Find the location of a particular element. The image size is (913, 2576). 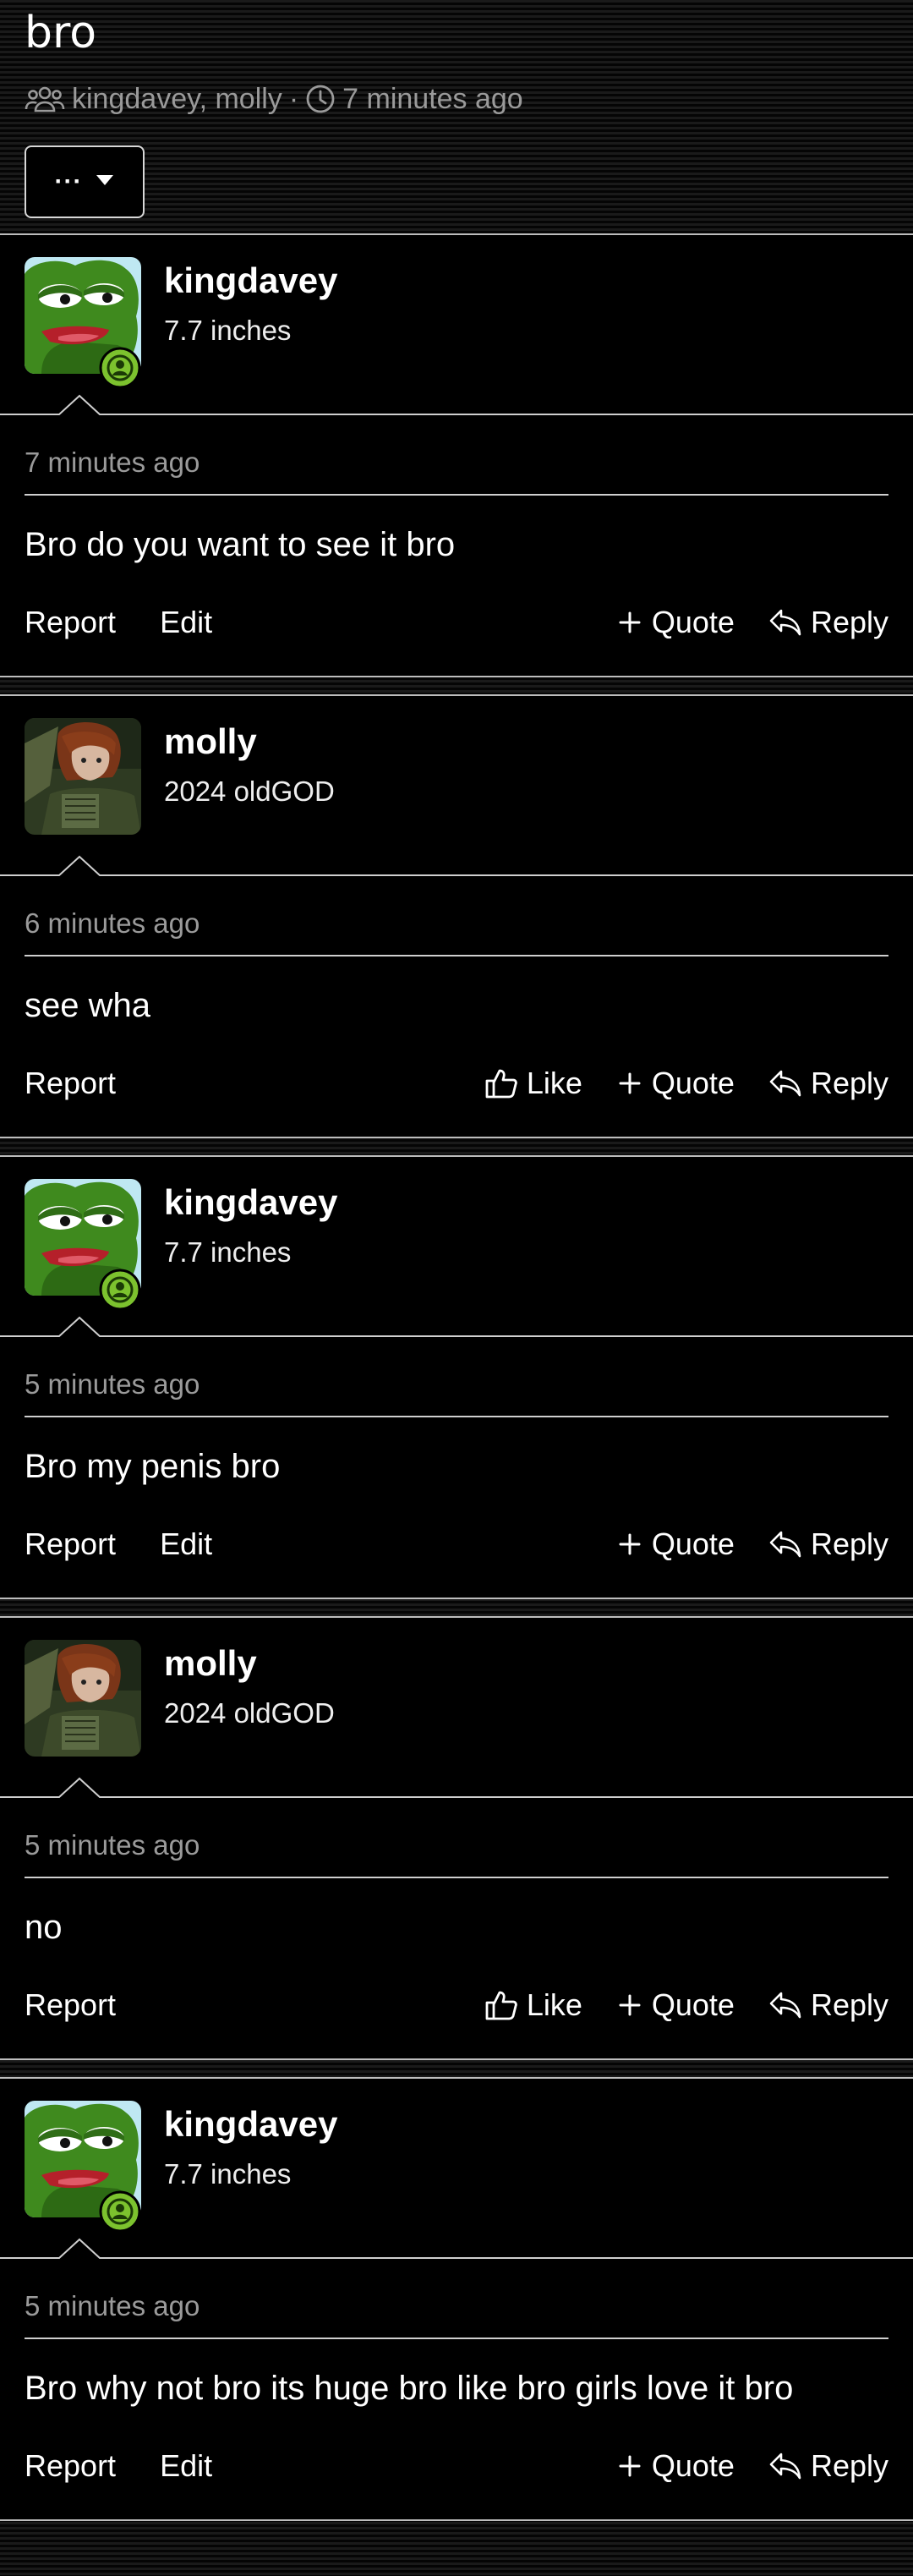

clock-icon is located at coordinates (320, 99).